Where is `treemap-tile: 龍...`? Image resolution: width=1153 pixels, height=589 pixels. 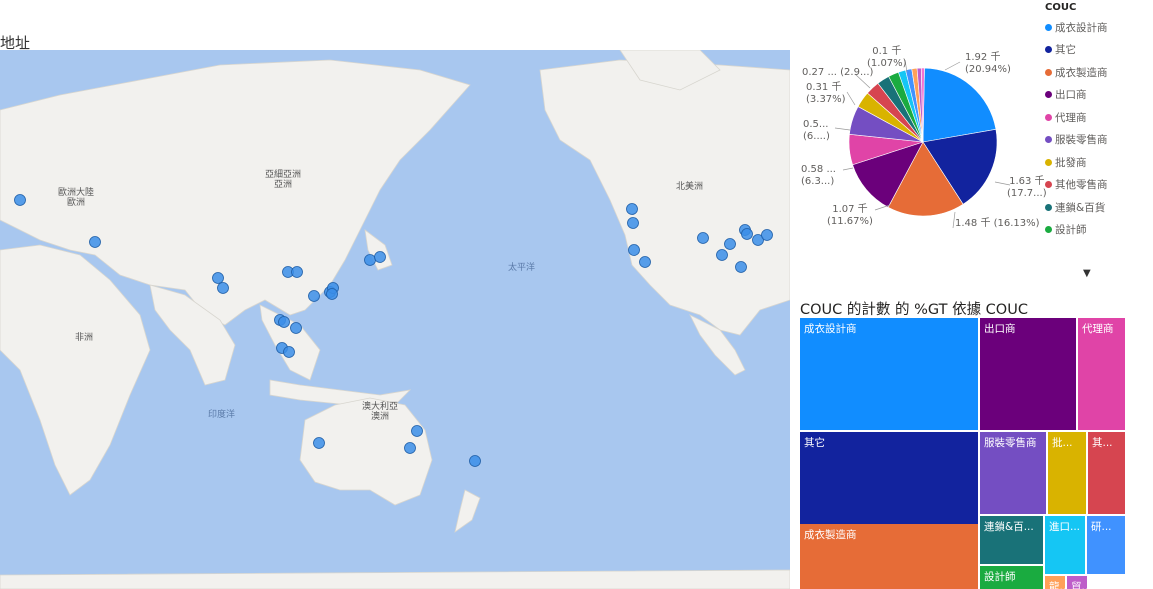
treemap-tile: 龍... is located at coordinates (1056, 582).